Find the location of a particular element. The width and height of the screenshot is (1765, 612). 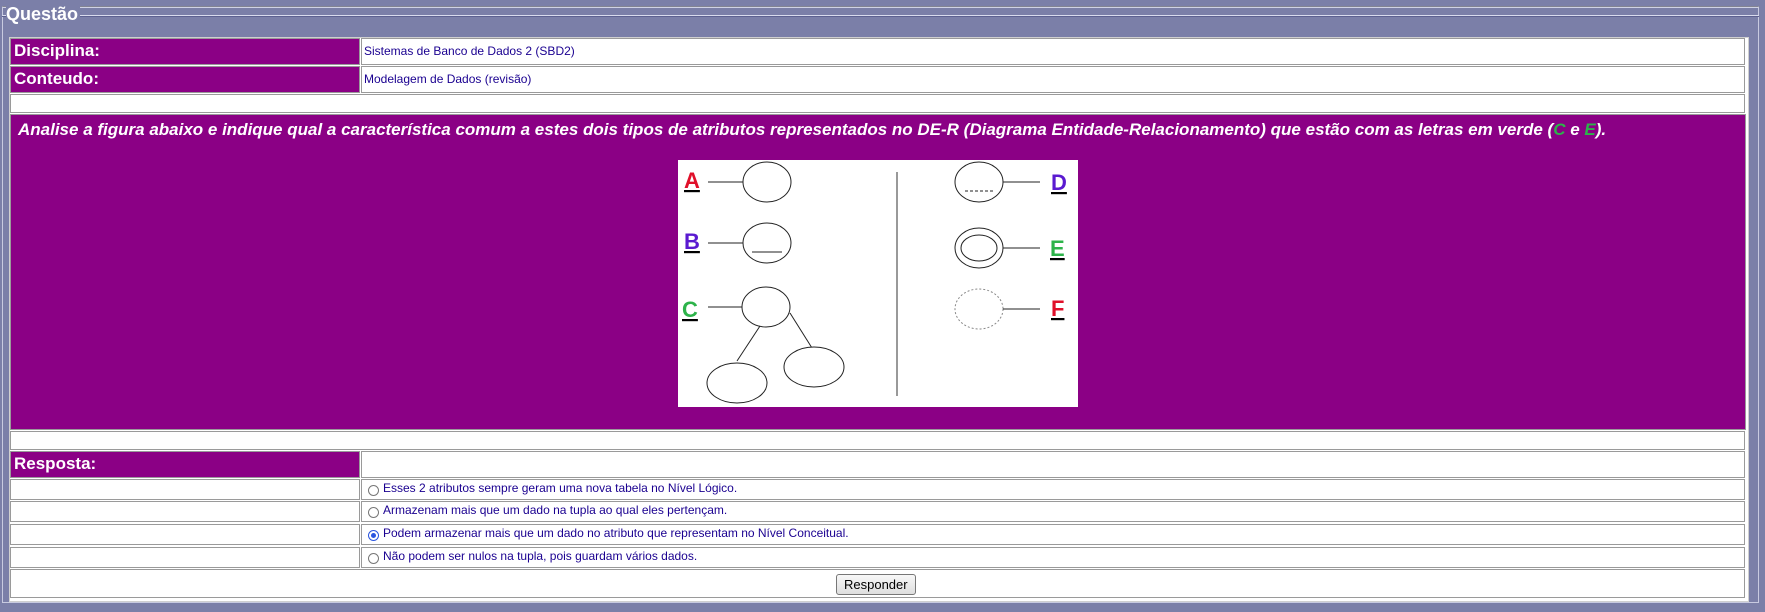

fieldset-legend: Questão is located at coordinates (43, 14).